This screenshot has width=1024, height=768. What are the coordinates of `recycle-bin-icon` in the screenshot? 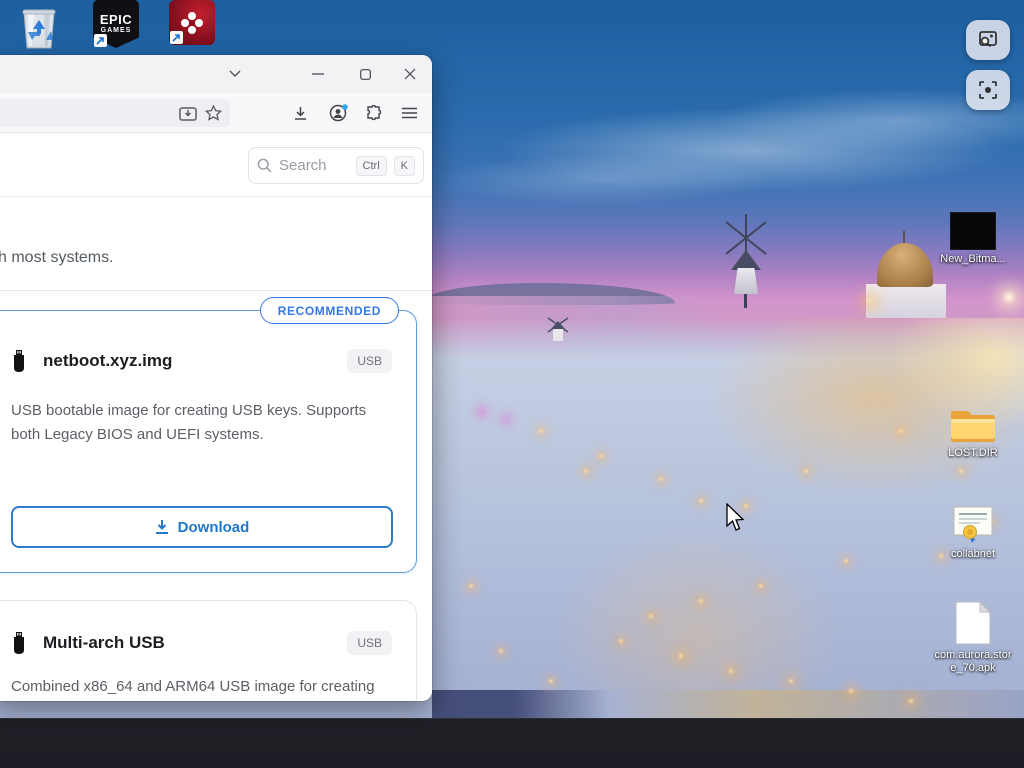 It's located at (39, 29).